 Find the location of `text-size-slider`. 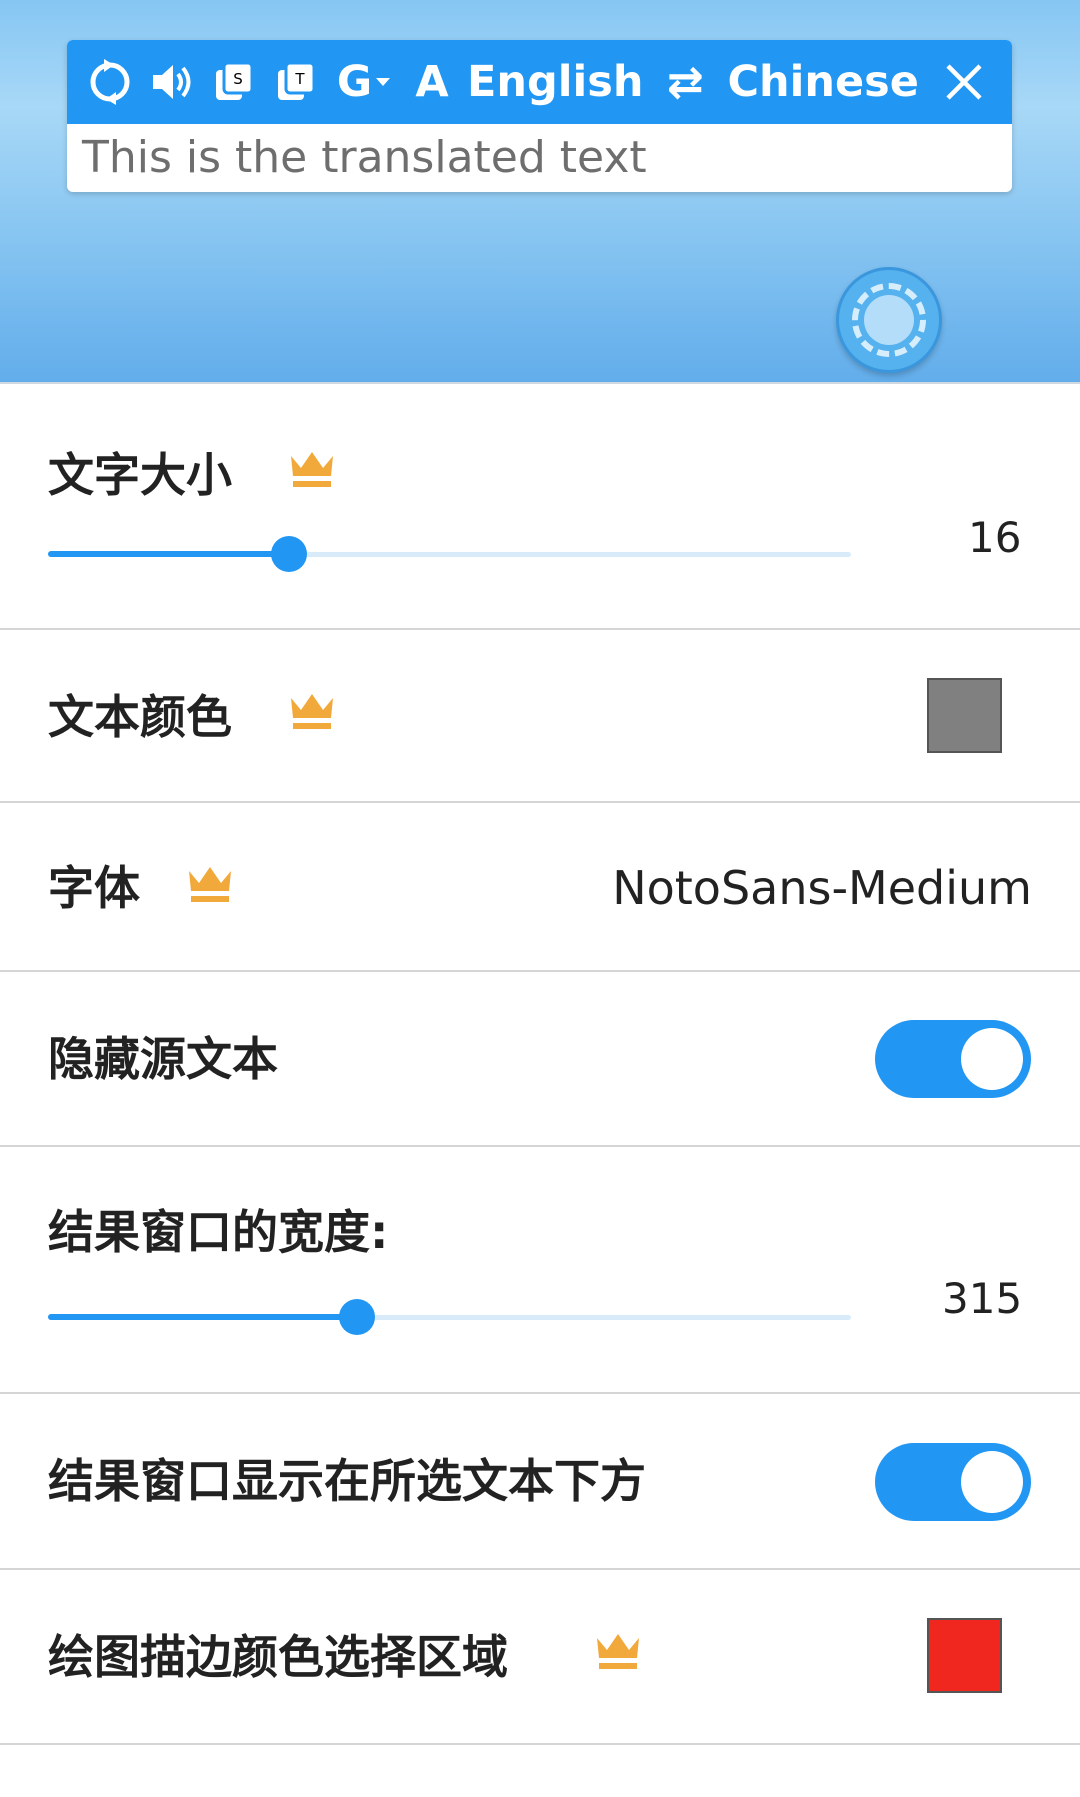

text-size-slider is located at coordinates (449, 554).